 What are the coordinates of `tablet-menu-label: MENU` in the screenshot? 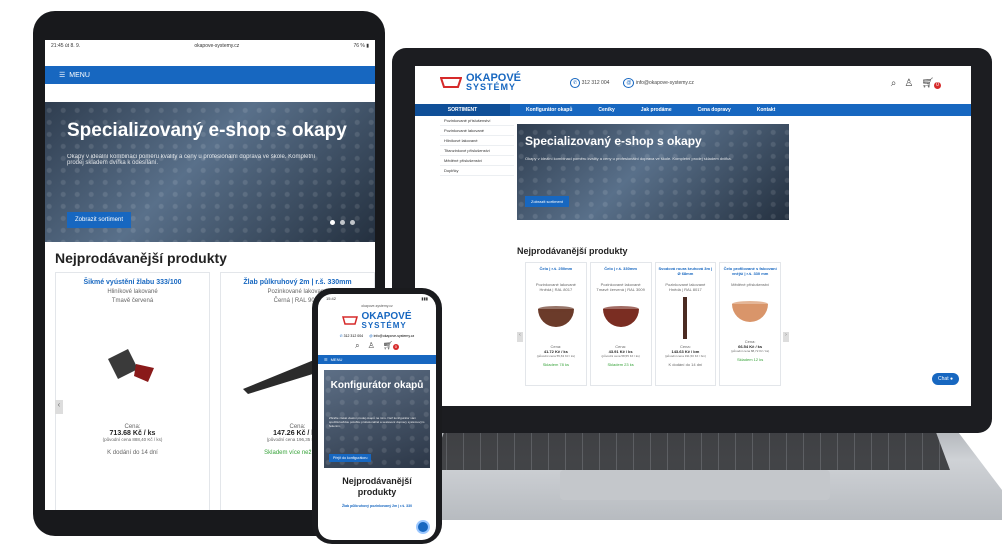 It's located at (79, 75).